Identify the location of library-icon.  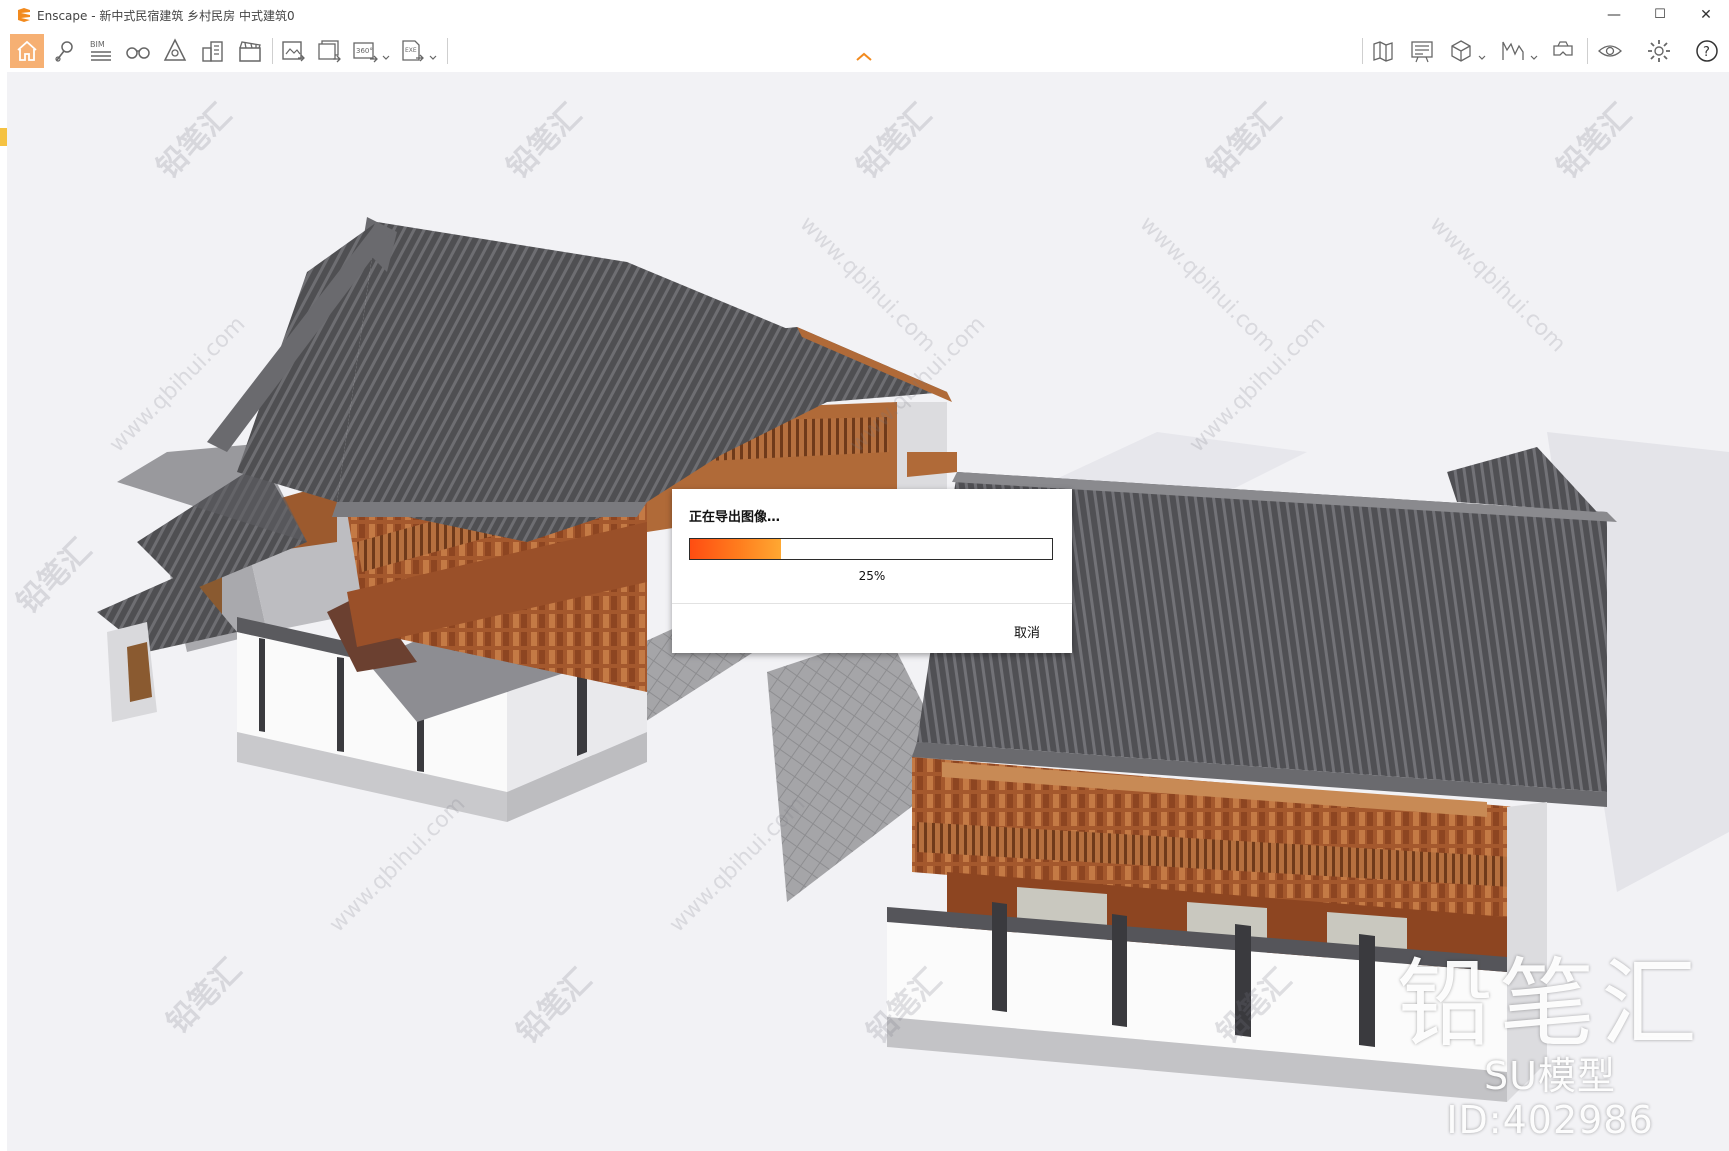
(175, 49).